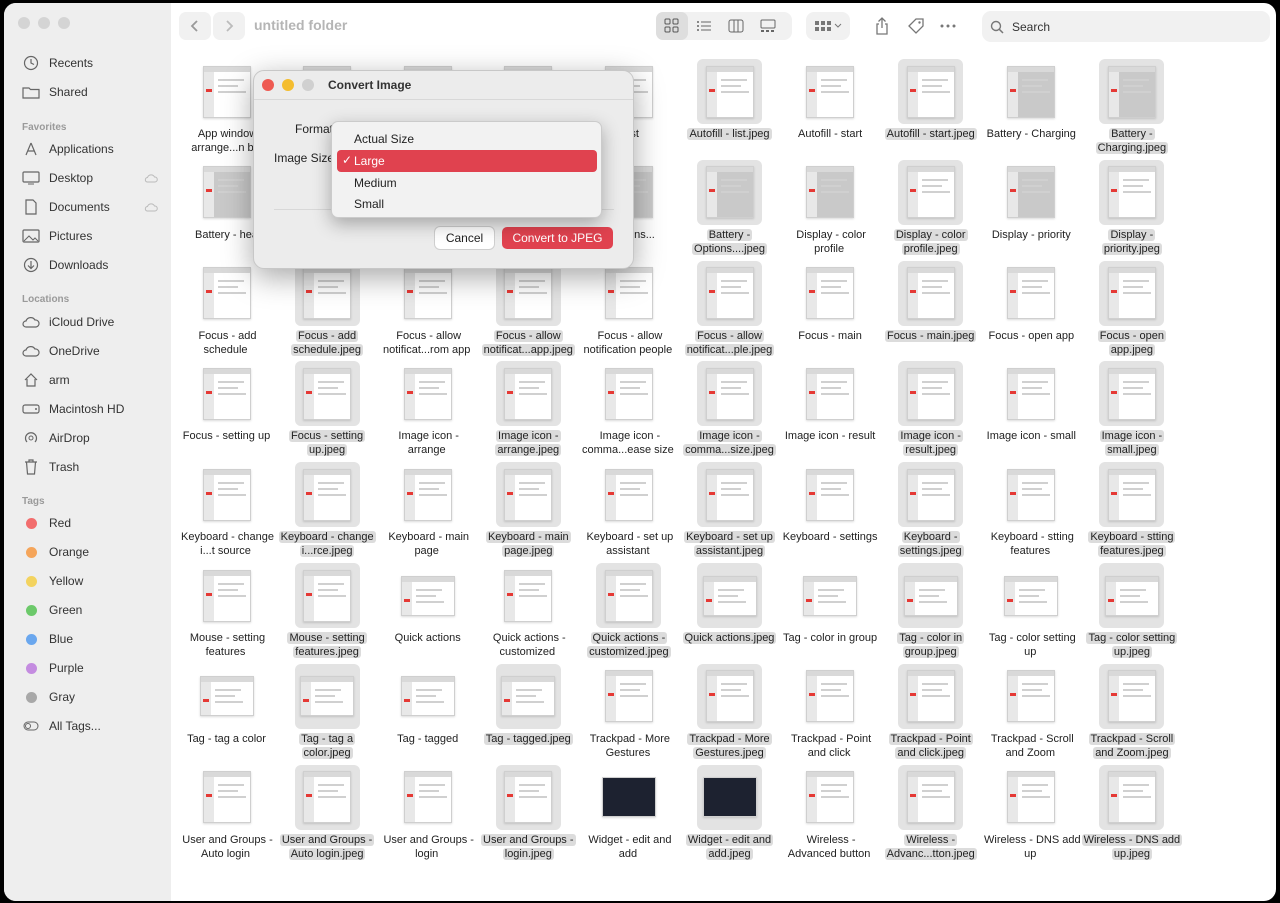 This screenshot has width=1280, height=903. What do you see at coordinates (92, 552) in the screenshot?
I see `sidebar-tag-orange: Orange` at bounding box center [92, 552].